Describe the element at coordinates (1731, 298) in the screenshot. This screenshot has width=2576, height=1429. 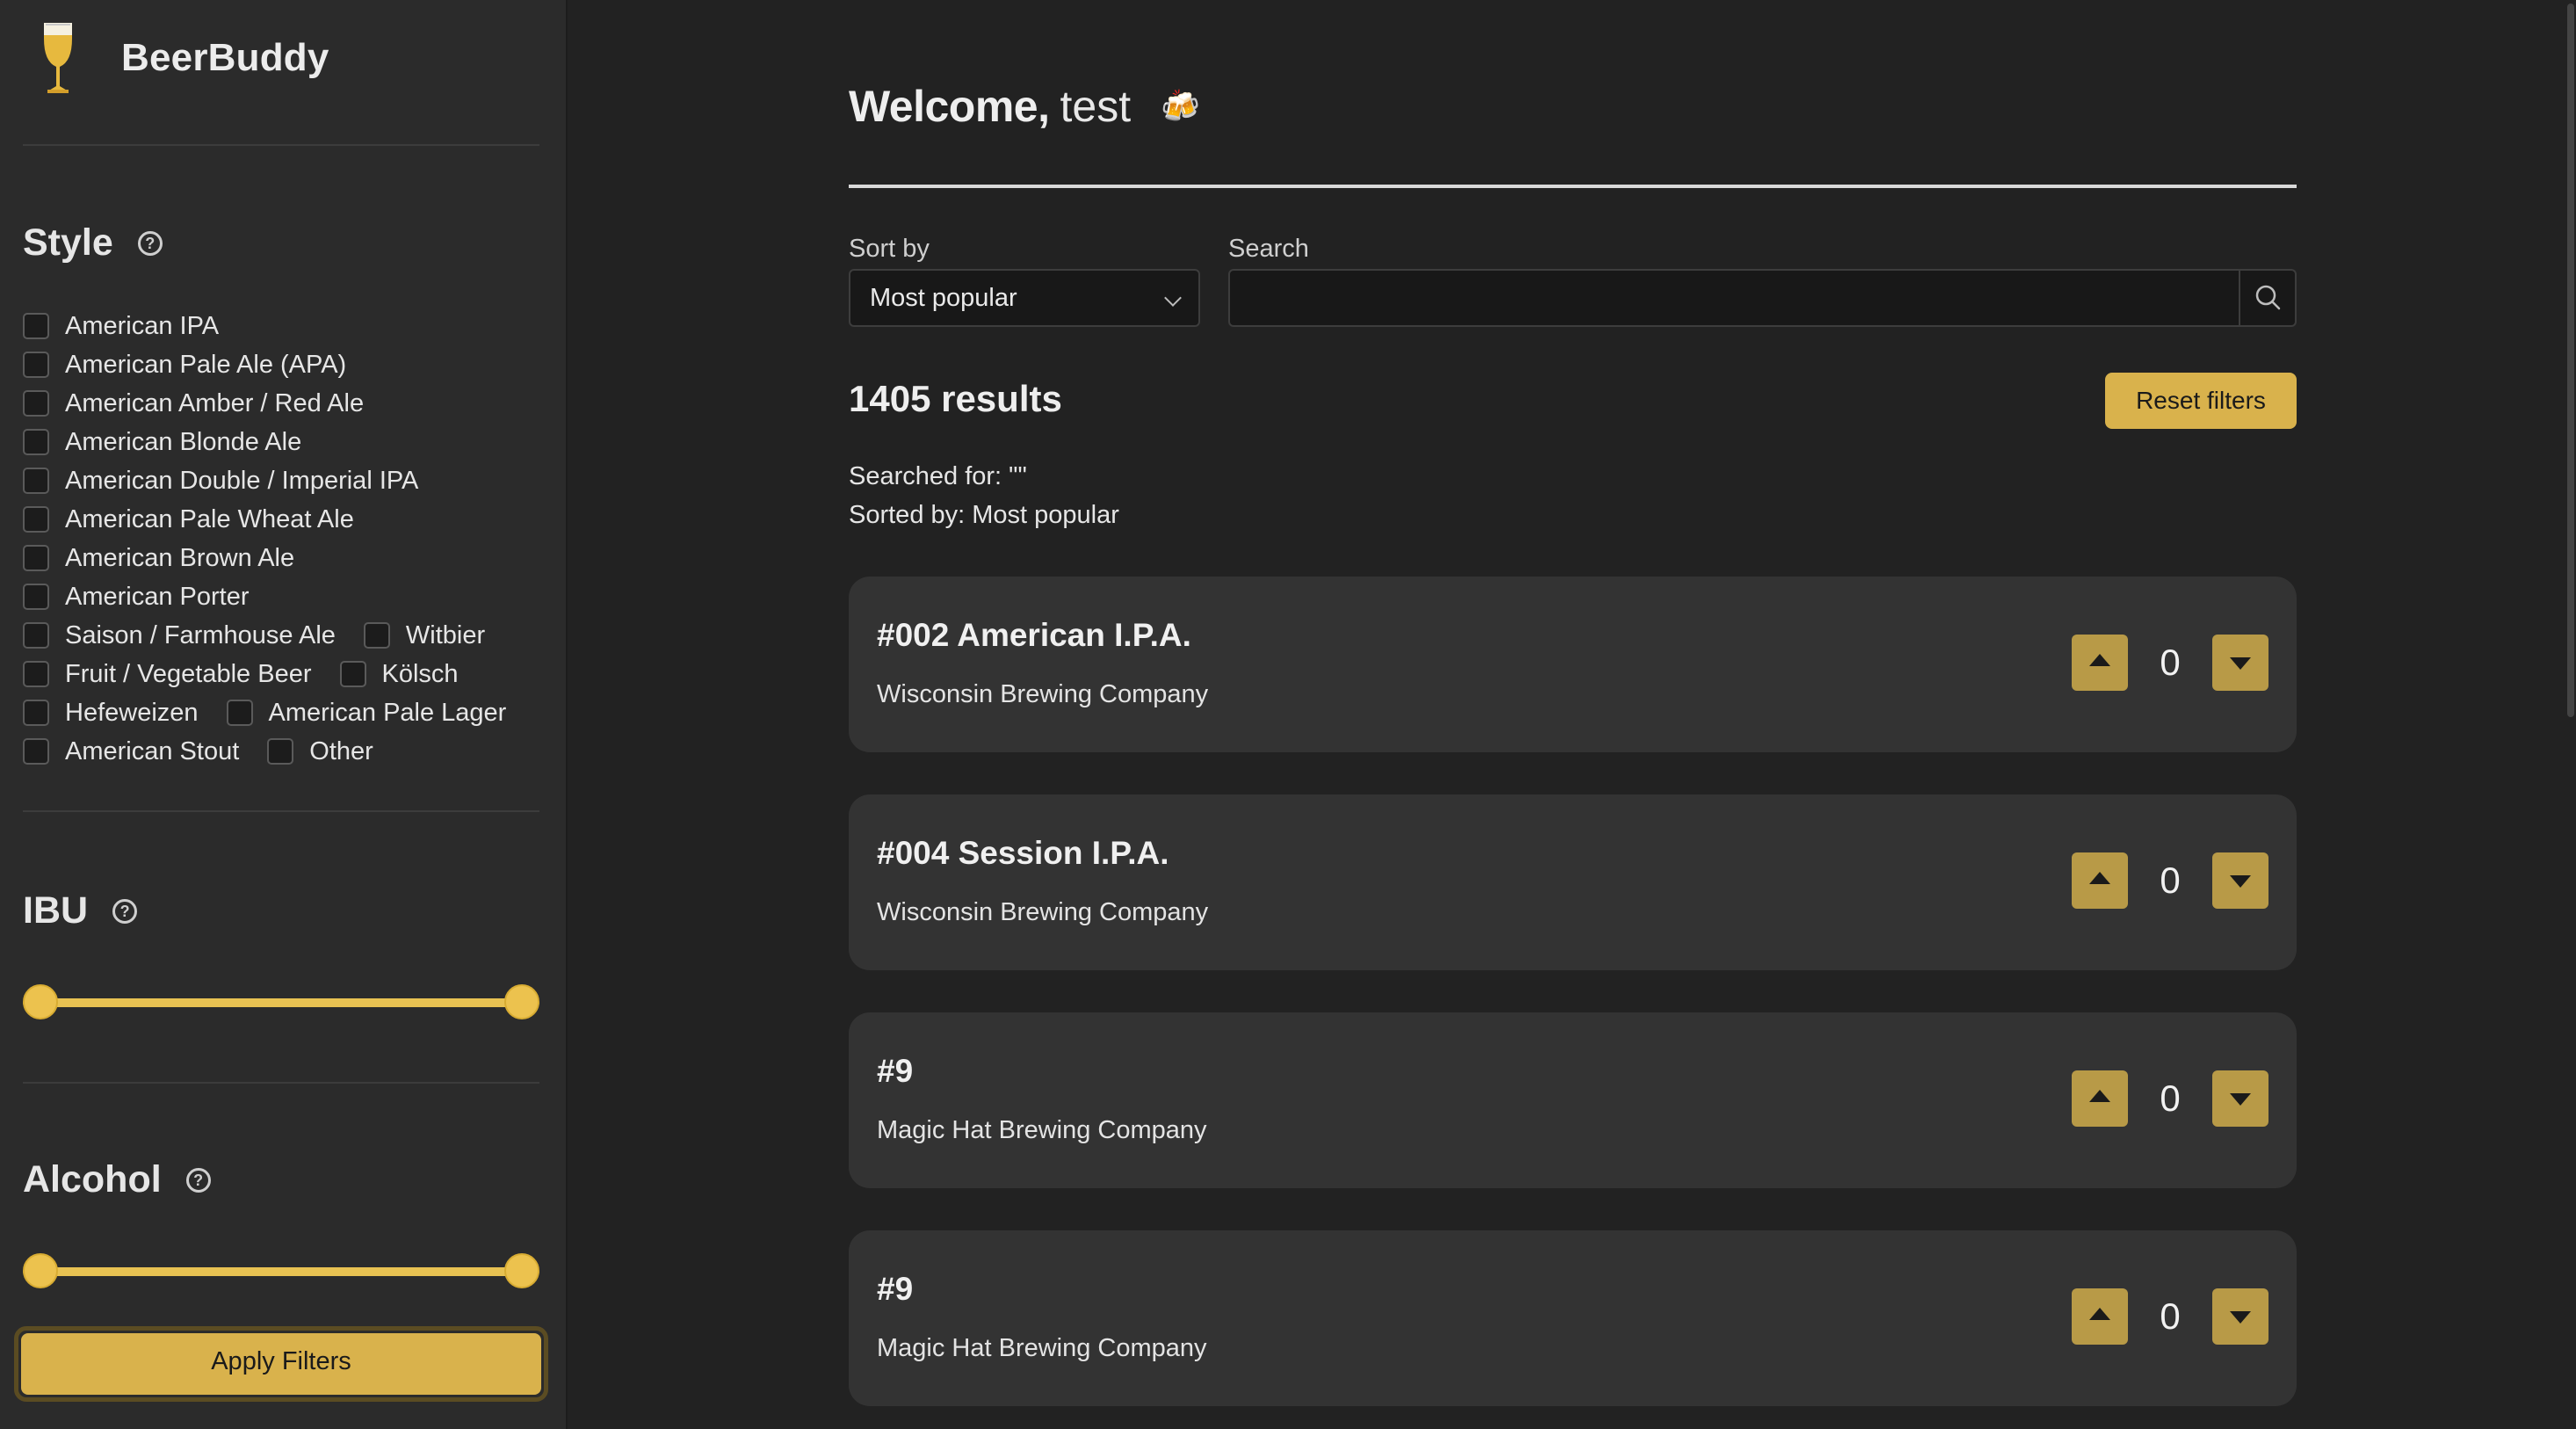
I see `search-input` at that location.